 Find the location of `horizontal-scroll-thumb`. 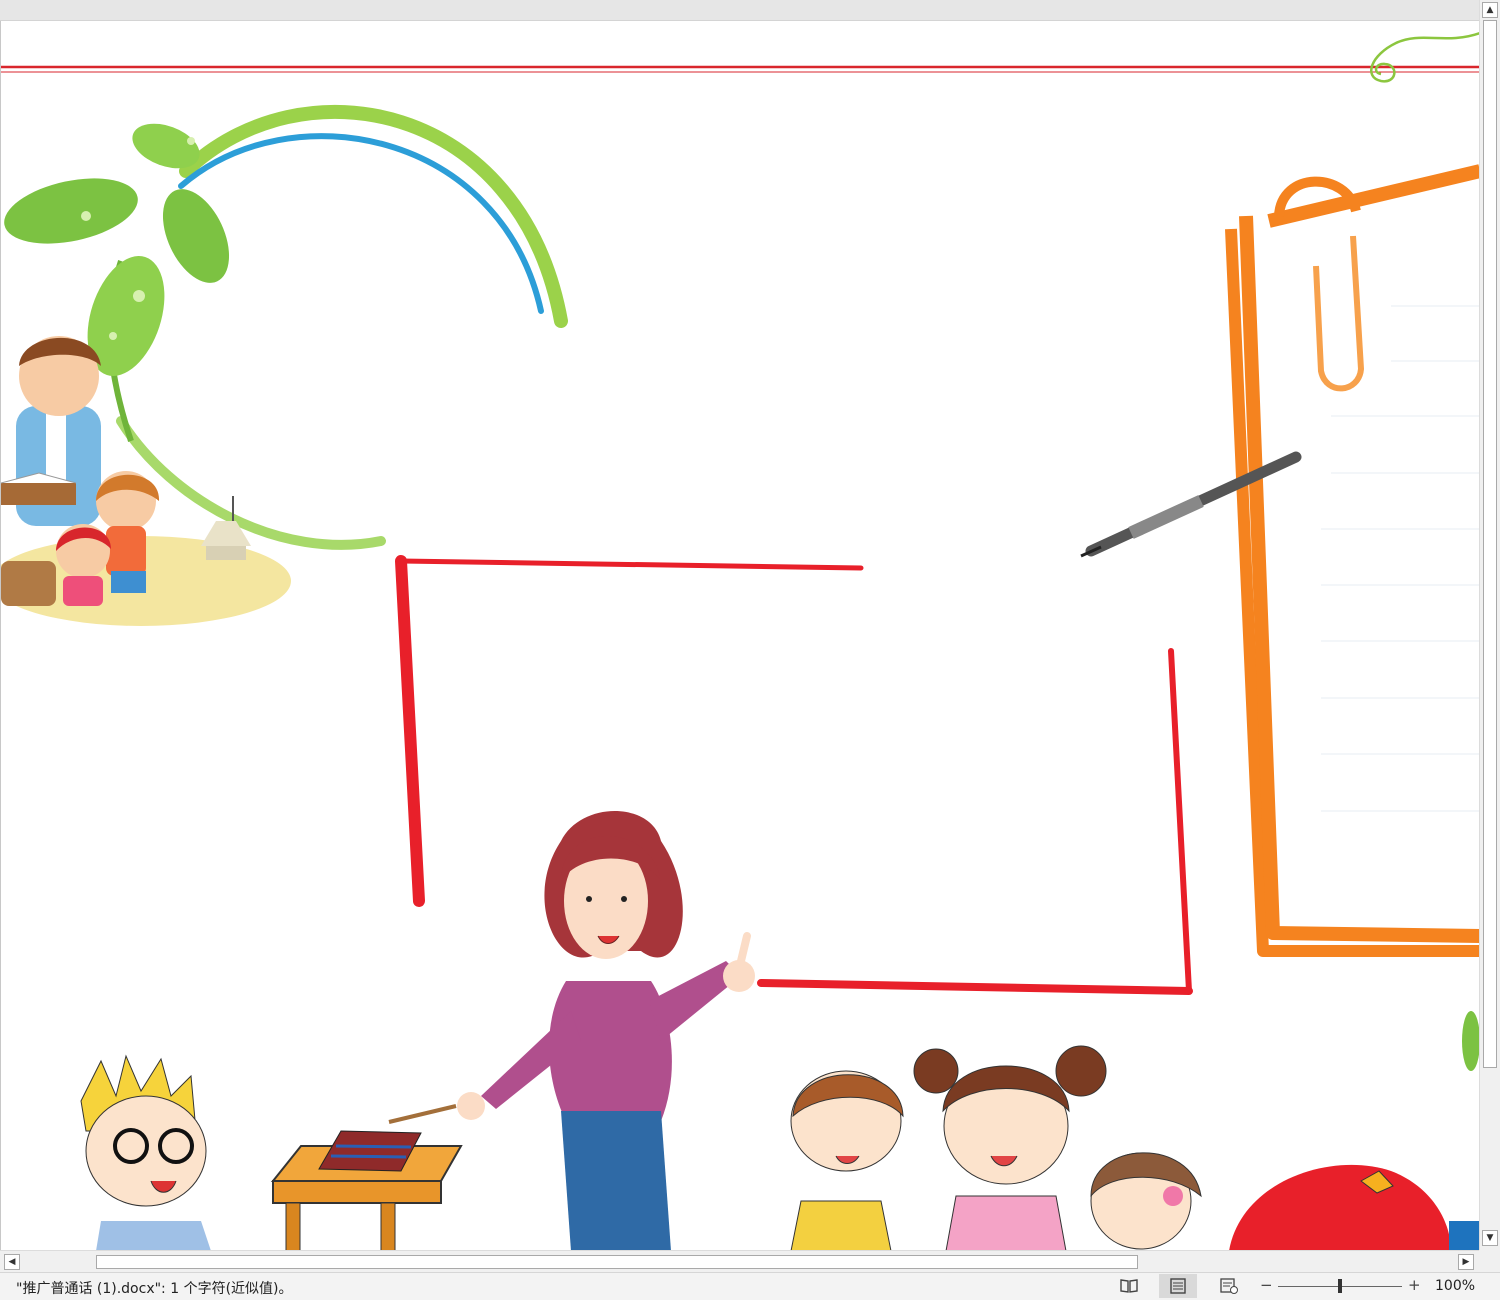

horizontal-scroll-thumb is located at coordinates (617, 1262).